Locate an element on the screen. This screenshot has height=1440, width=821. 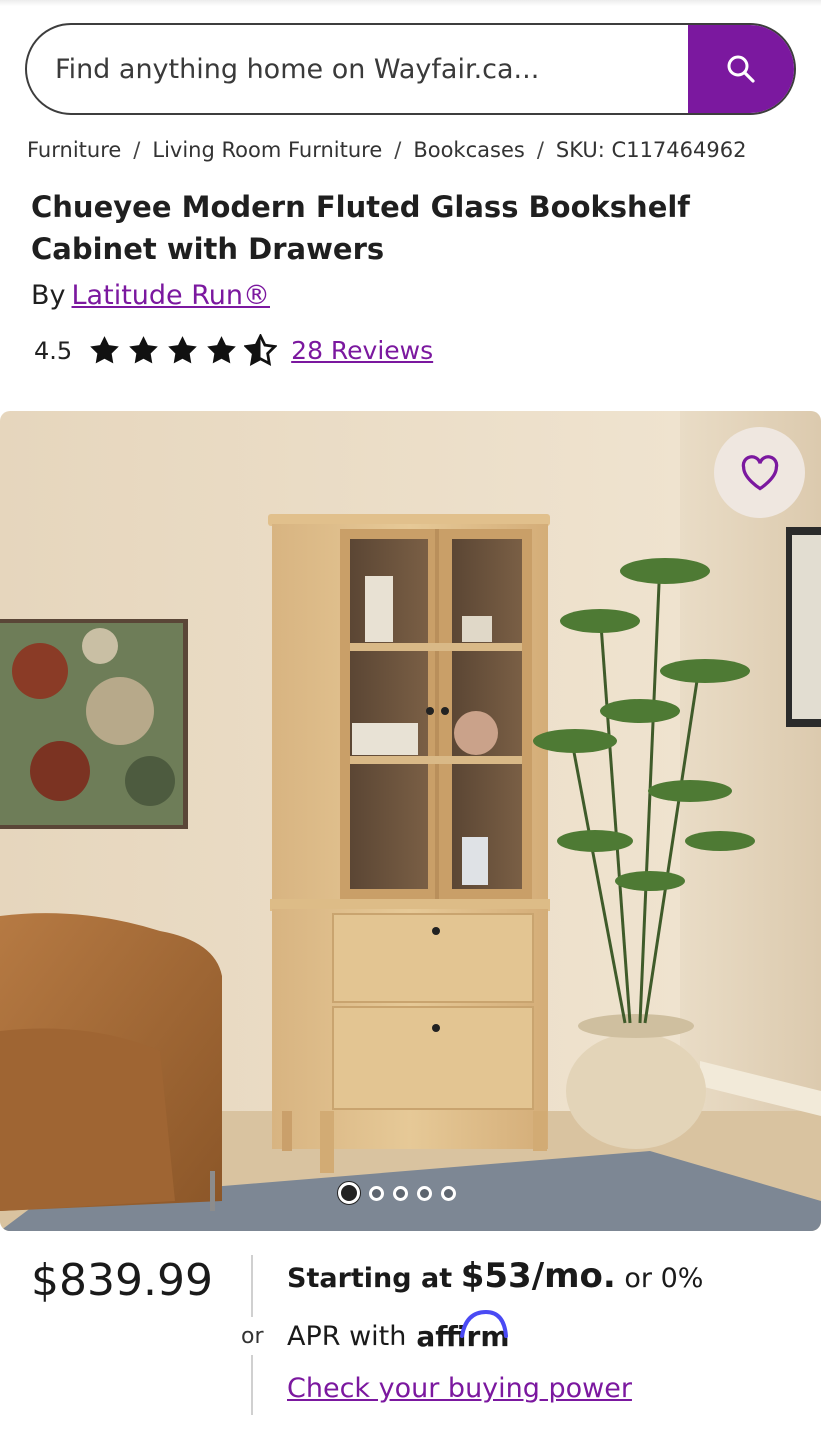
reviews-link: 28 Reviews is located at coordinates (362, 350).